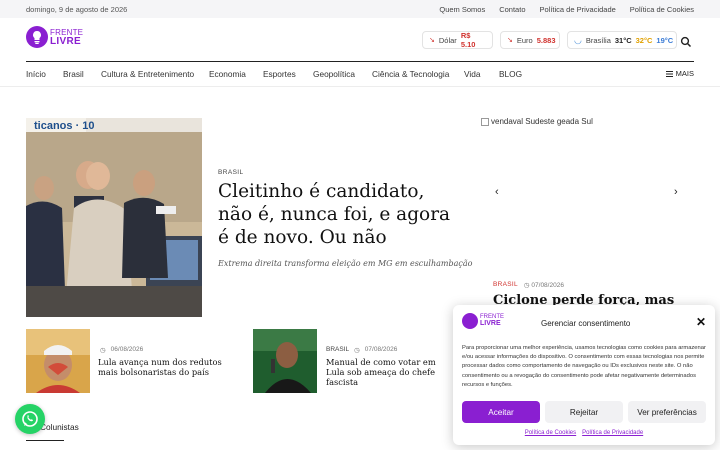  What do you see at coordinates (598, 40) in the screenshot?
I see `weather-city: Brasília` at bounding box center [598, 40].